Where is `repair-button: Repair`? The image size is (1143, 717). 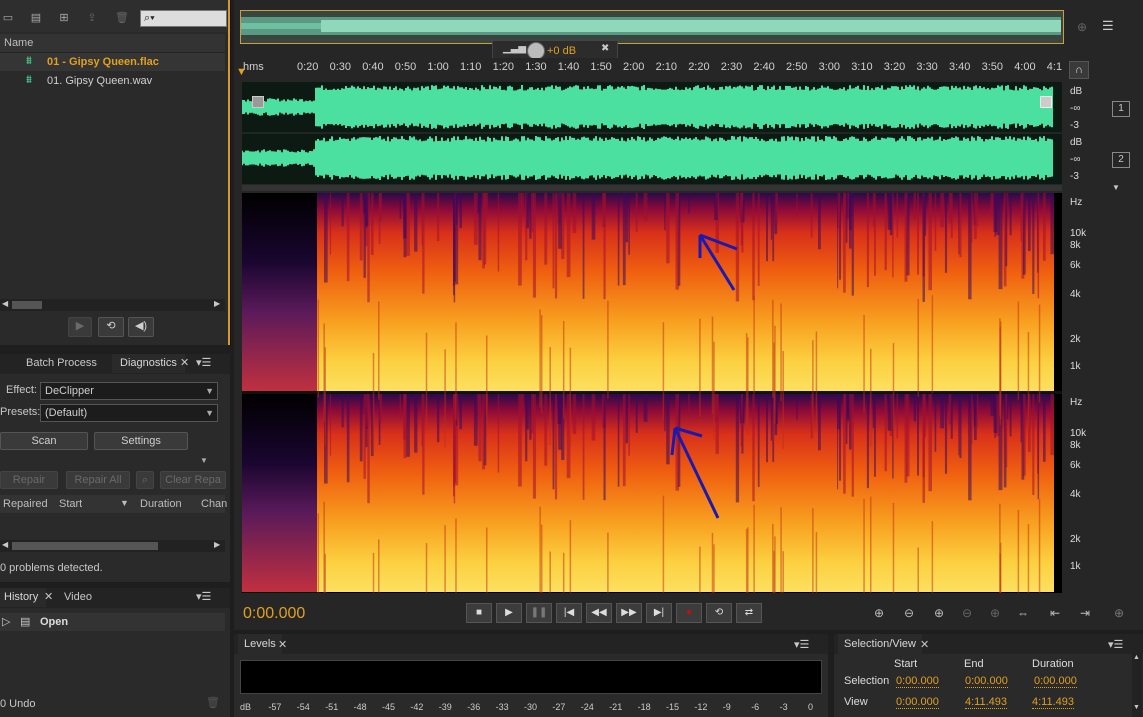
repair-button: Repair is located at coordinates (29, 480).